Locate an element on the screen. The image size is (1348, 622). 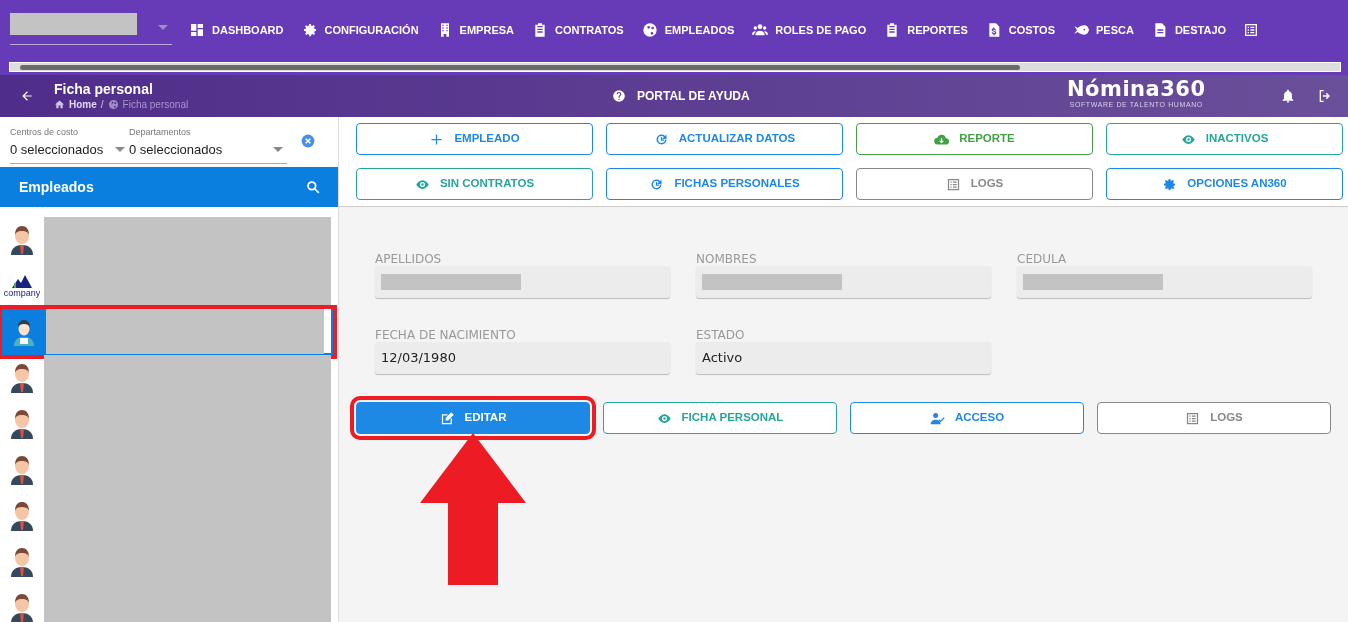
clear-filter-icon is located at coordinates (308, 141).